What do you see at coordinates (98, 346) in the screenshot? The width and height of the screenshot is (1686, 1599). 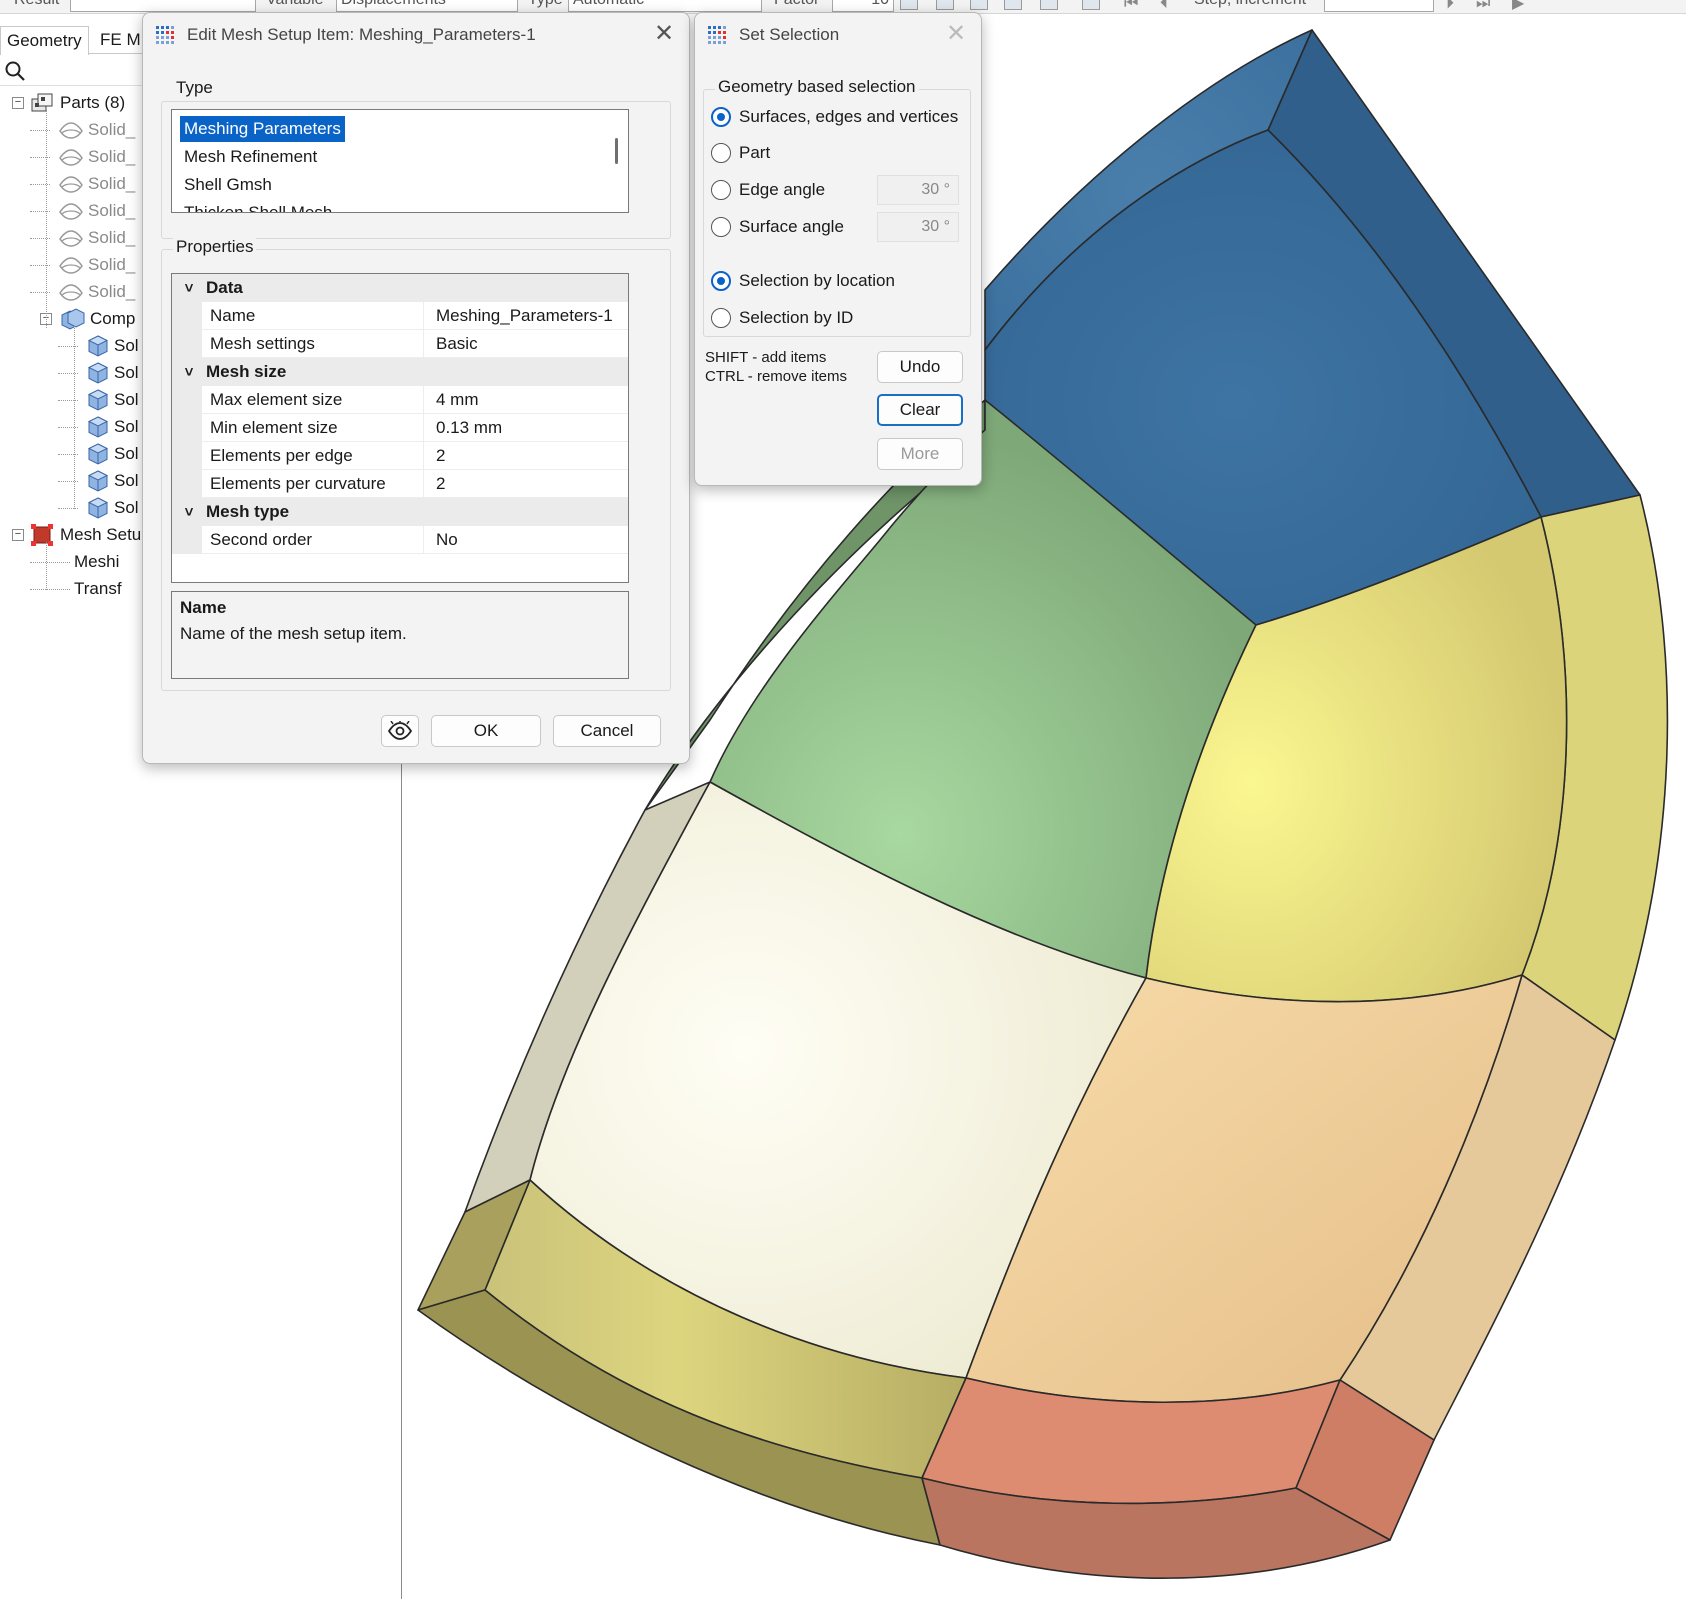 I see `solid-cube-icon` at bounding box center [98, 346].